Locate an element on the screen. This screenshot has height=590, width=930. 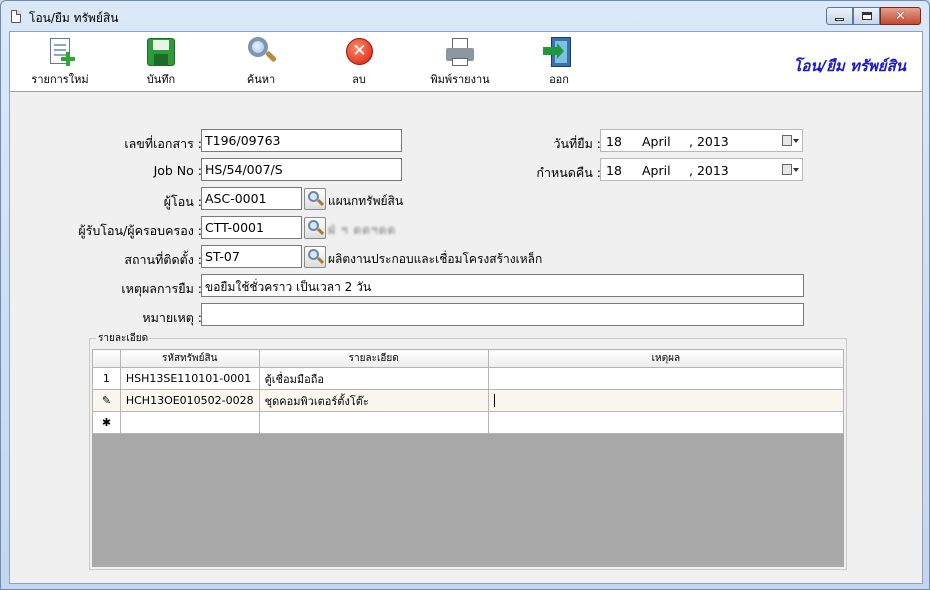
doc-no-label: เลขที่เอกสาร : is located at coordinates (163, 143).